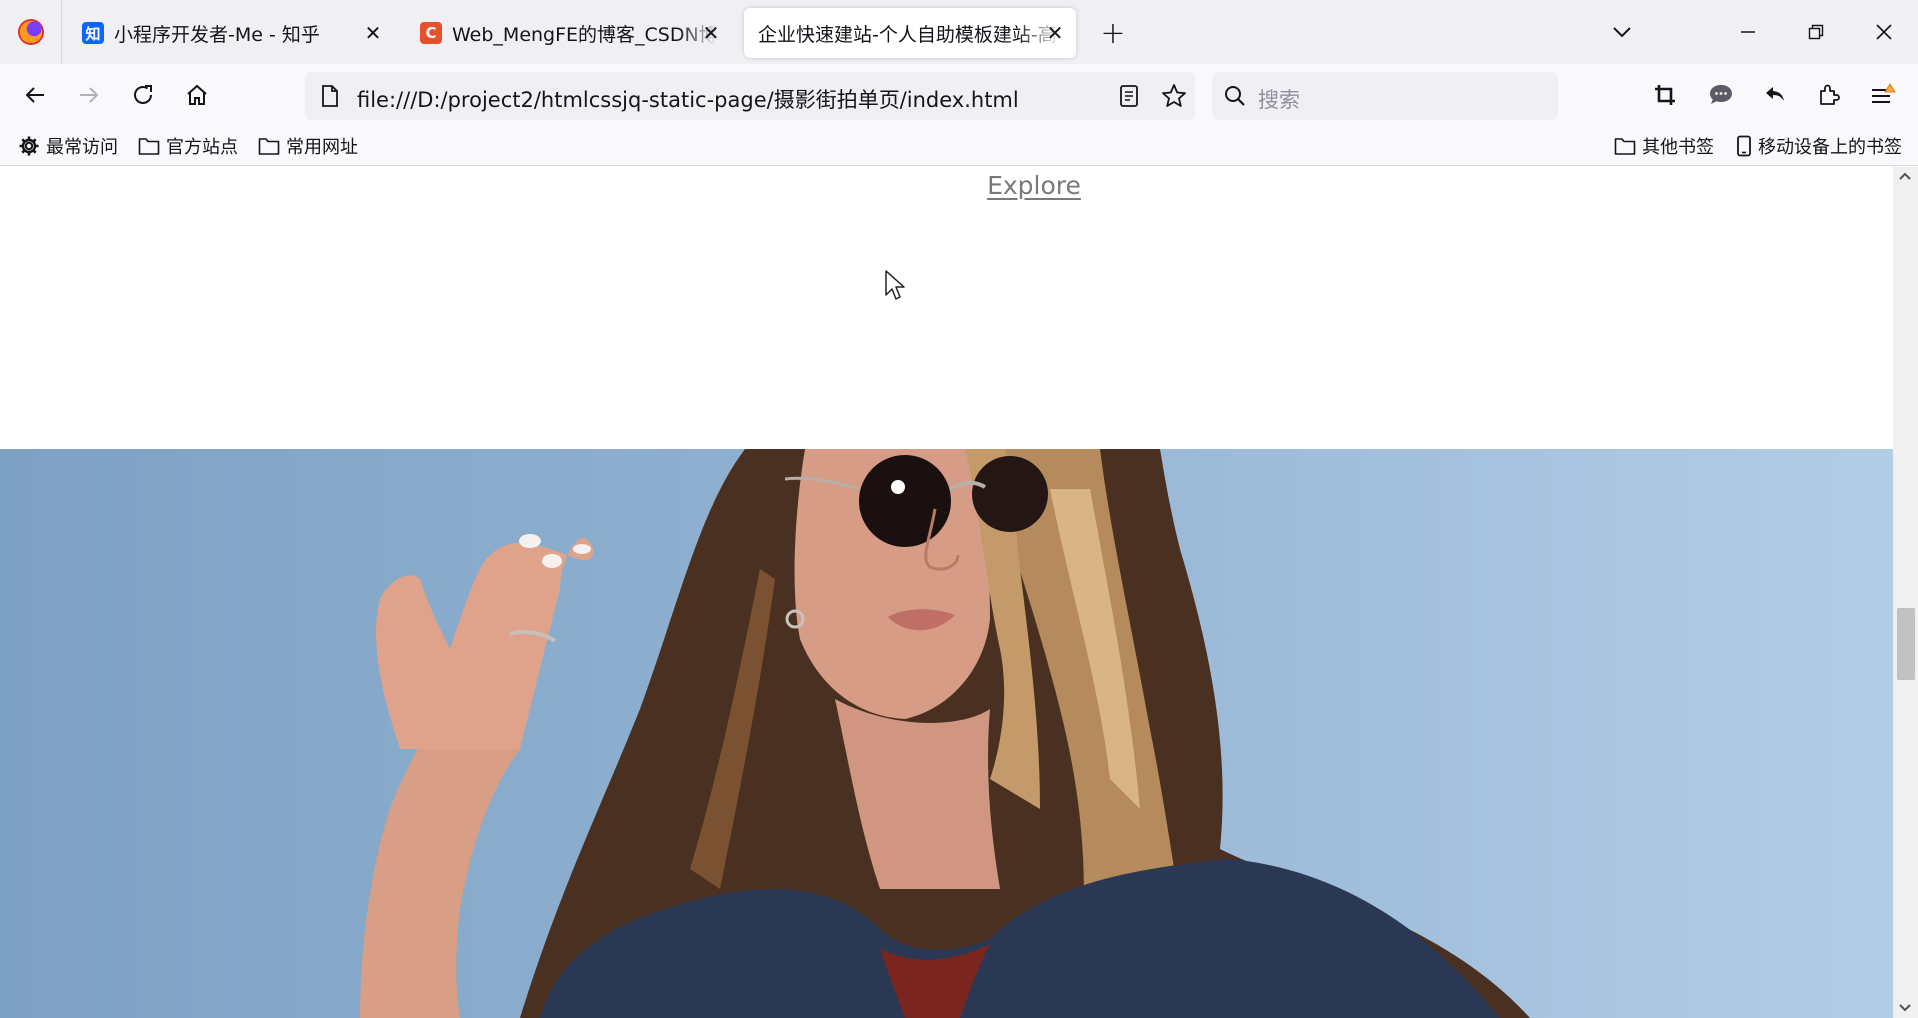  I want to click on screenshot-button, so click(1665, 95).